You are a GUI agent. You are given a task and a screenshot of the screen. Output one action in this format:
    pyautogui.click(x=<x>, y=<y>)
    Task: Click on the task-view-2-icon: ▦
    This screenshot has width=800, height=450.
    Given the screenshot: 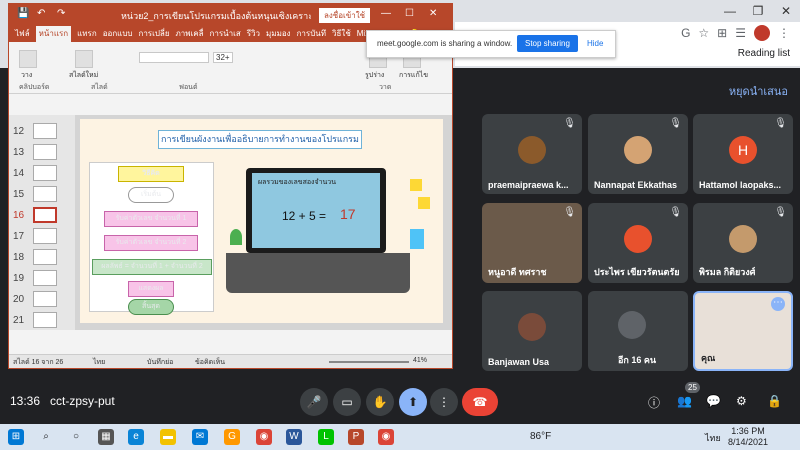 What is the action you would take?
    pyautogui.click(x=106, y=437)
    